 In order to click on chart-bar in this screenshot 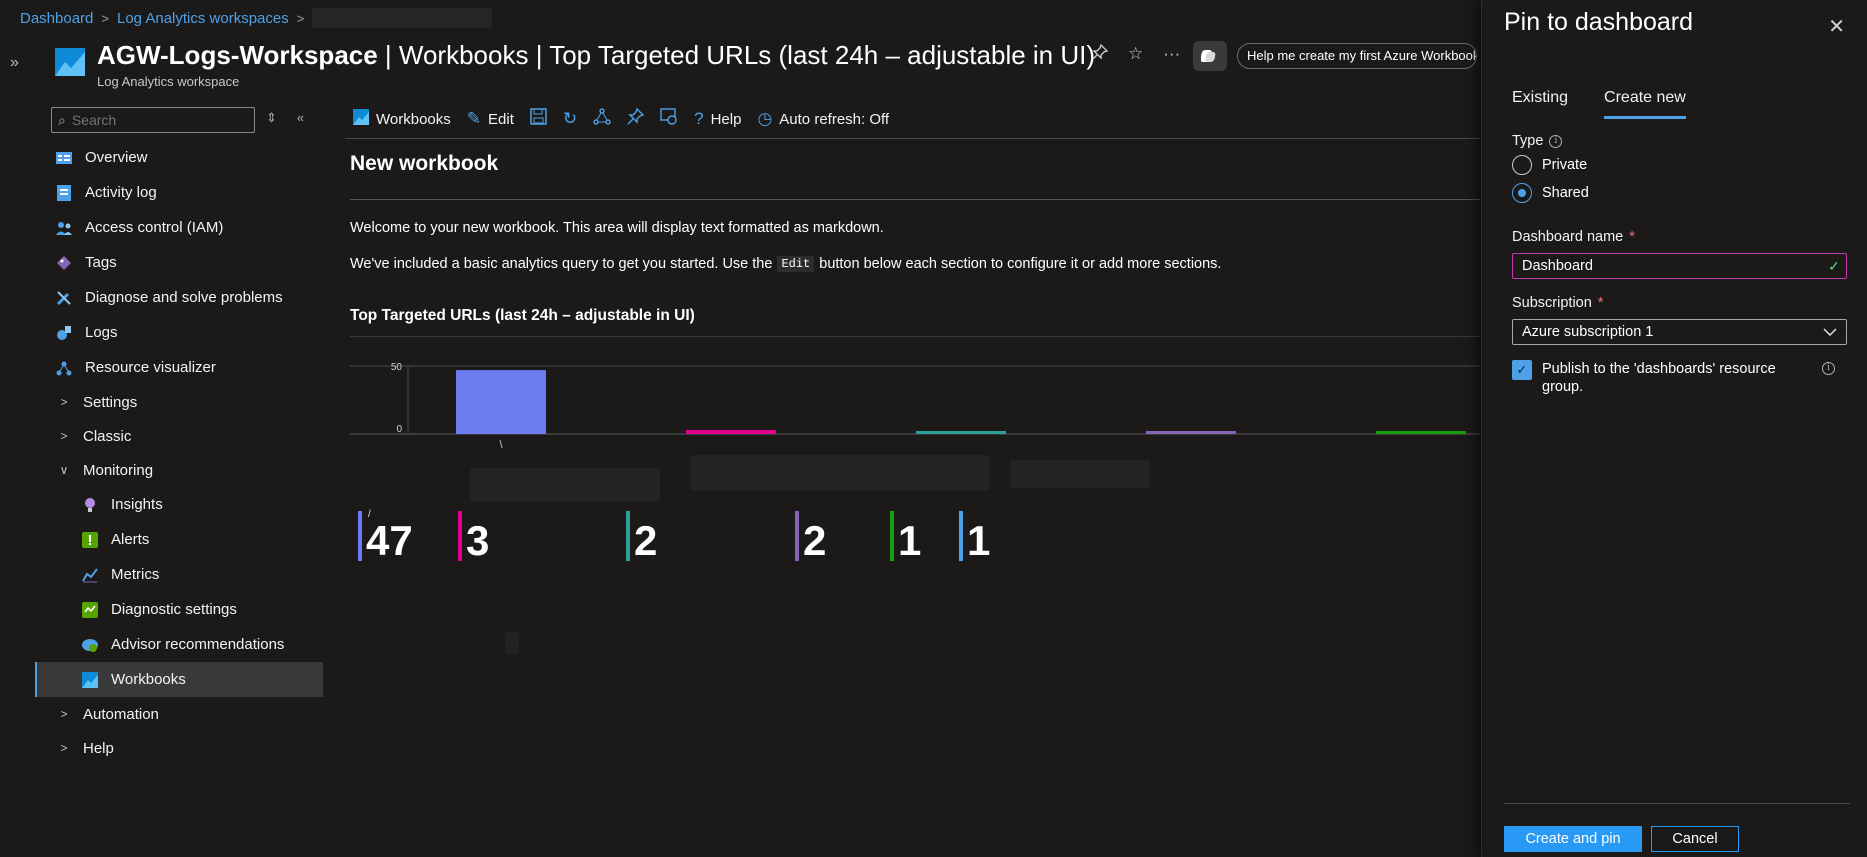, I will do `click(1421, 432)`.